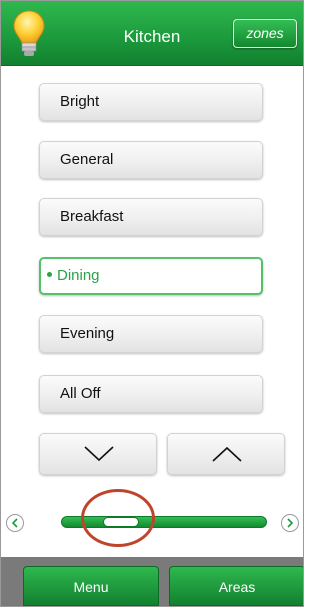  Describe the element at coordinates (92, 216) in the screenshot. I see `scene-label: Breakfast` at that location.